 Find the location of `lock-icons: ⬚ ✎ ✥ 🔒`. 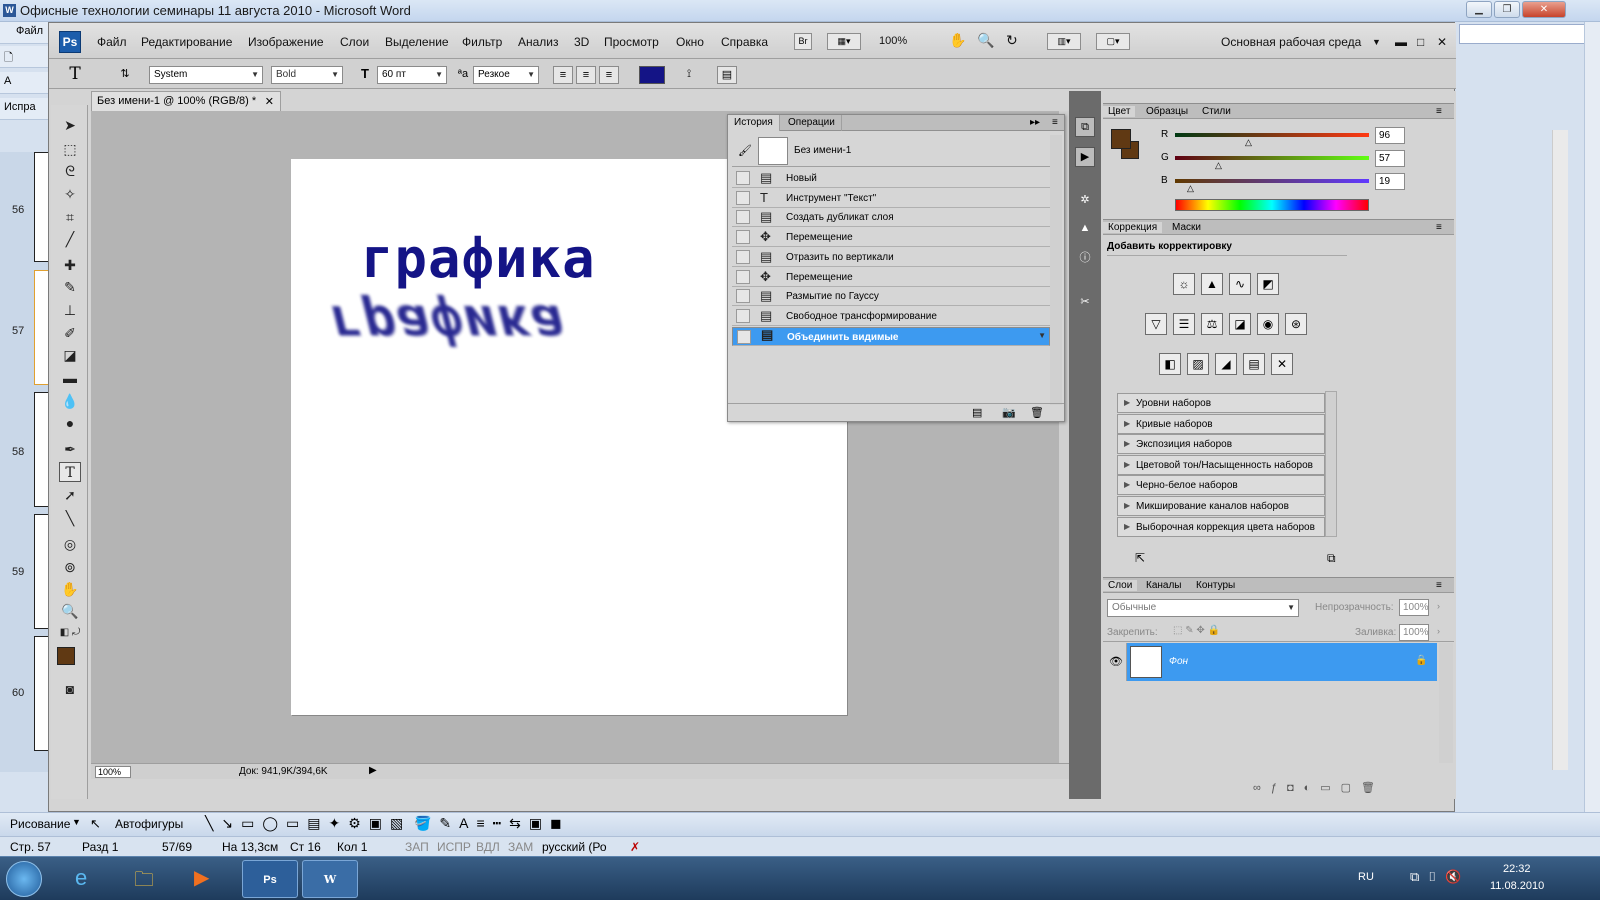

lock-icons: ⬚ ✎ ✥ 🔒 is located at coordinates (1196, 630).